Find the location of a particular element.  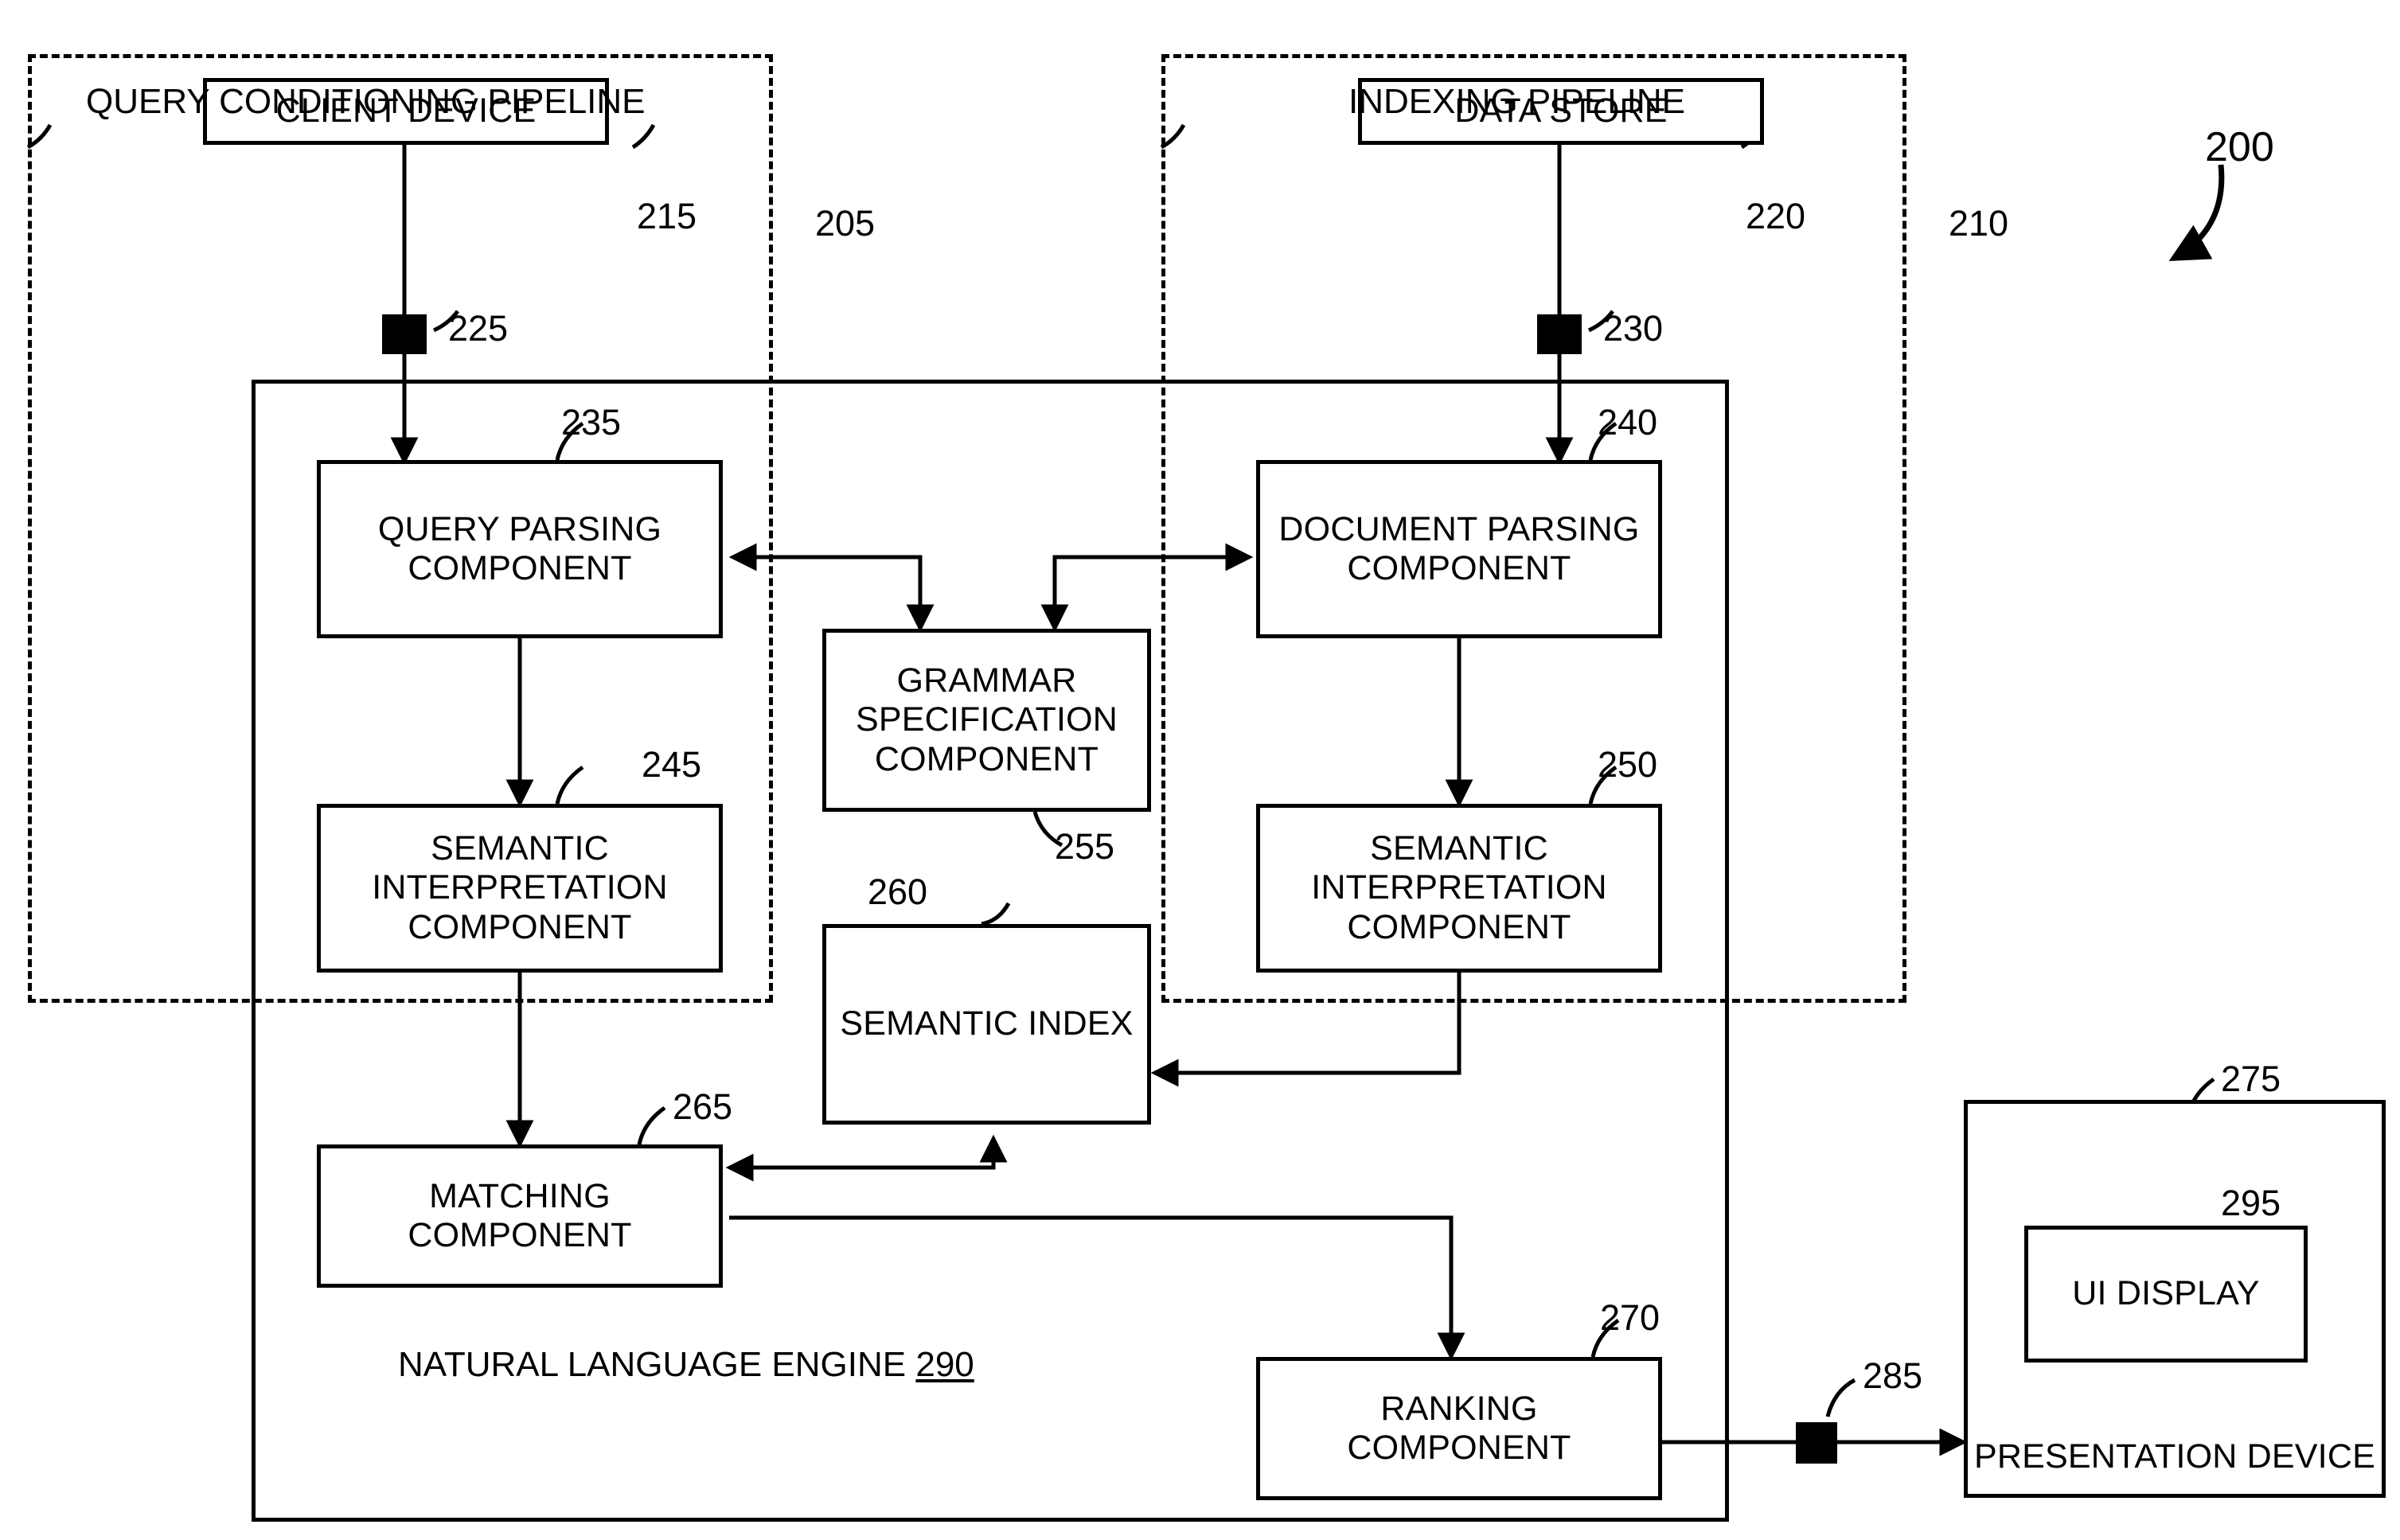

ref-215: 215 is located at coordinates (667, 216).